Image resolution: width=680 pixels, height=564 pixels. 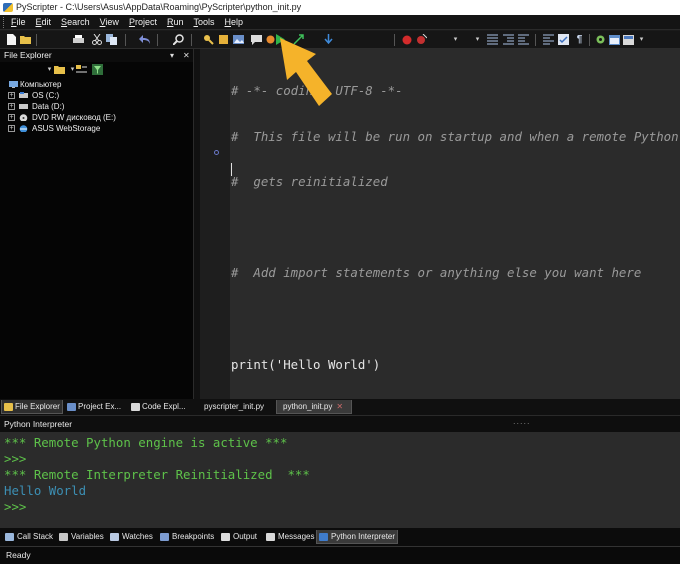 What do you see at coordinates (96, 95) in the screenshot?
I see `tree-item-os-c: + OS (C:)` at bounding box center [96, 95].